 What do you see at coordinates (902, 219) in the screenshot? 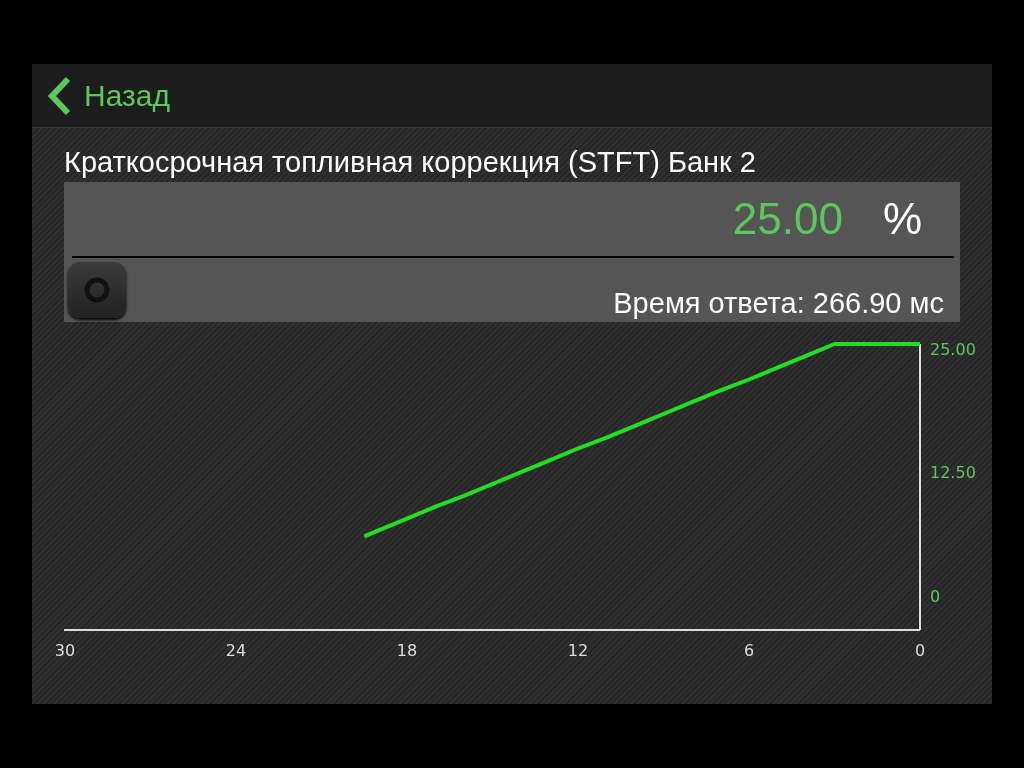
I see `reading-unit: %` at bounding box center [902, 219].